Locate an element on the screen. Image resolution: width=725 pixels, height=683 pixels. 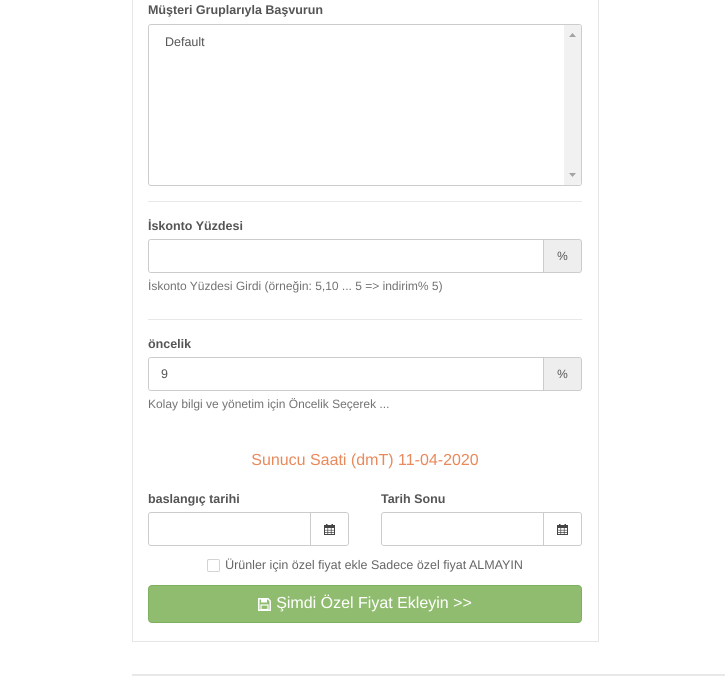
input-field is located at coordinates (346, 256).